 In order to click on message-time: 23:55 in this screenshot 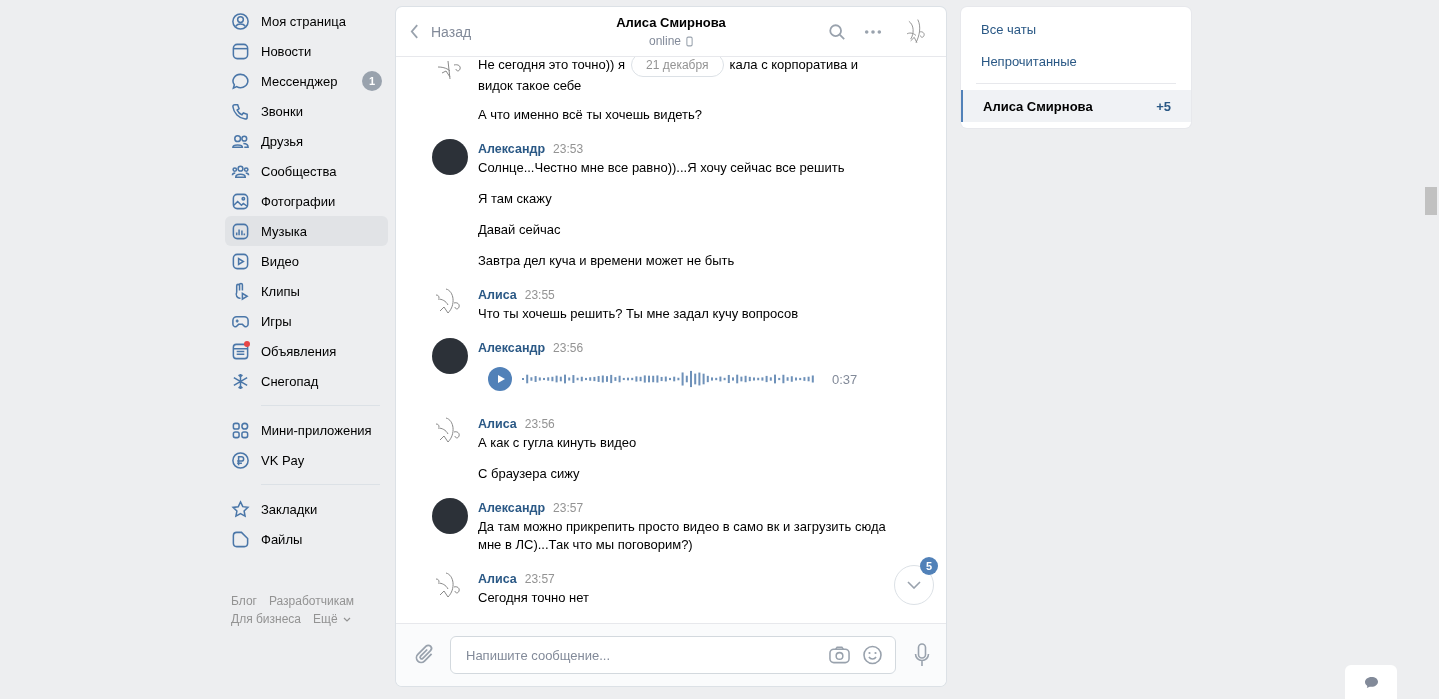, I will do `click(539, 295)`.